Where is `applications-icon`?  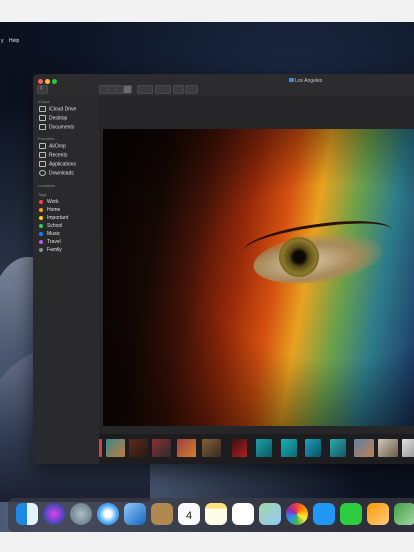
applications-icon is located at coordinates (42, 164).